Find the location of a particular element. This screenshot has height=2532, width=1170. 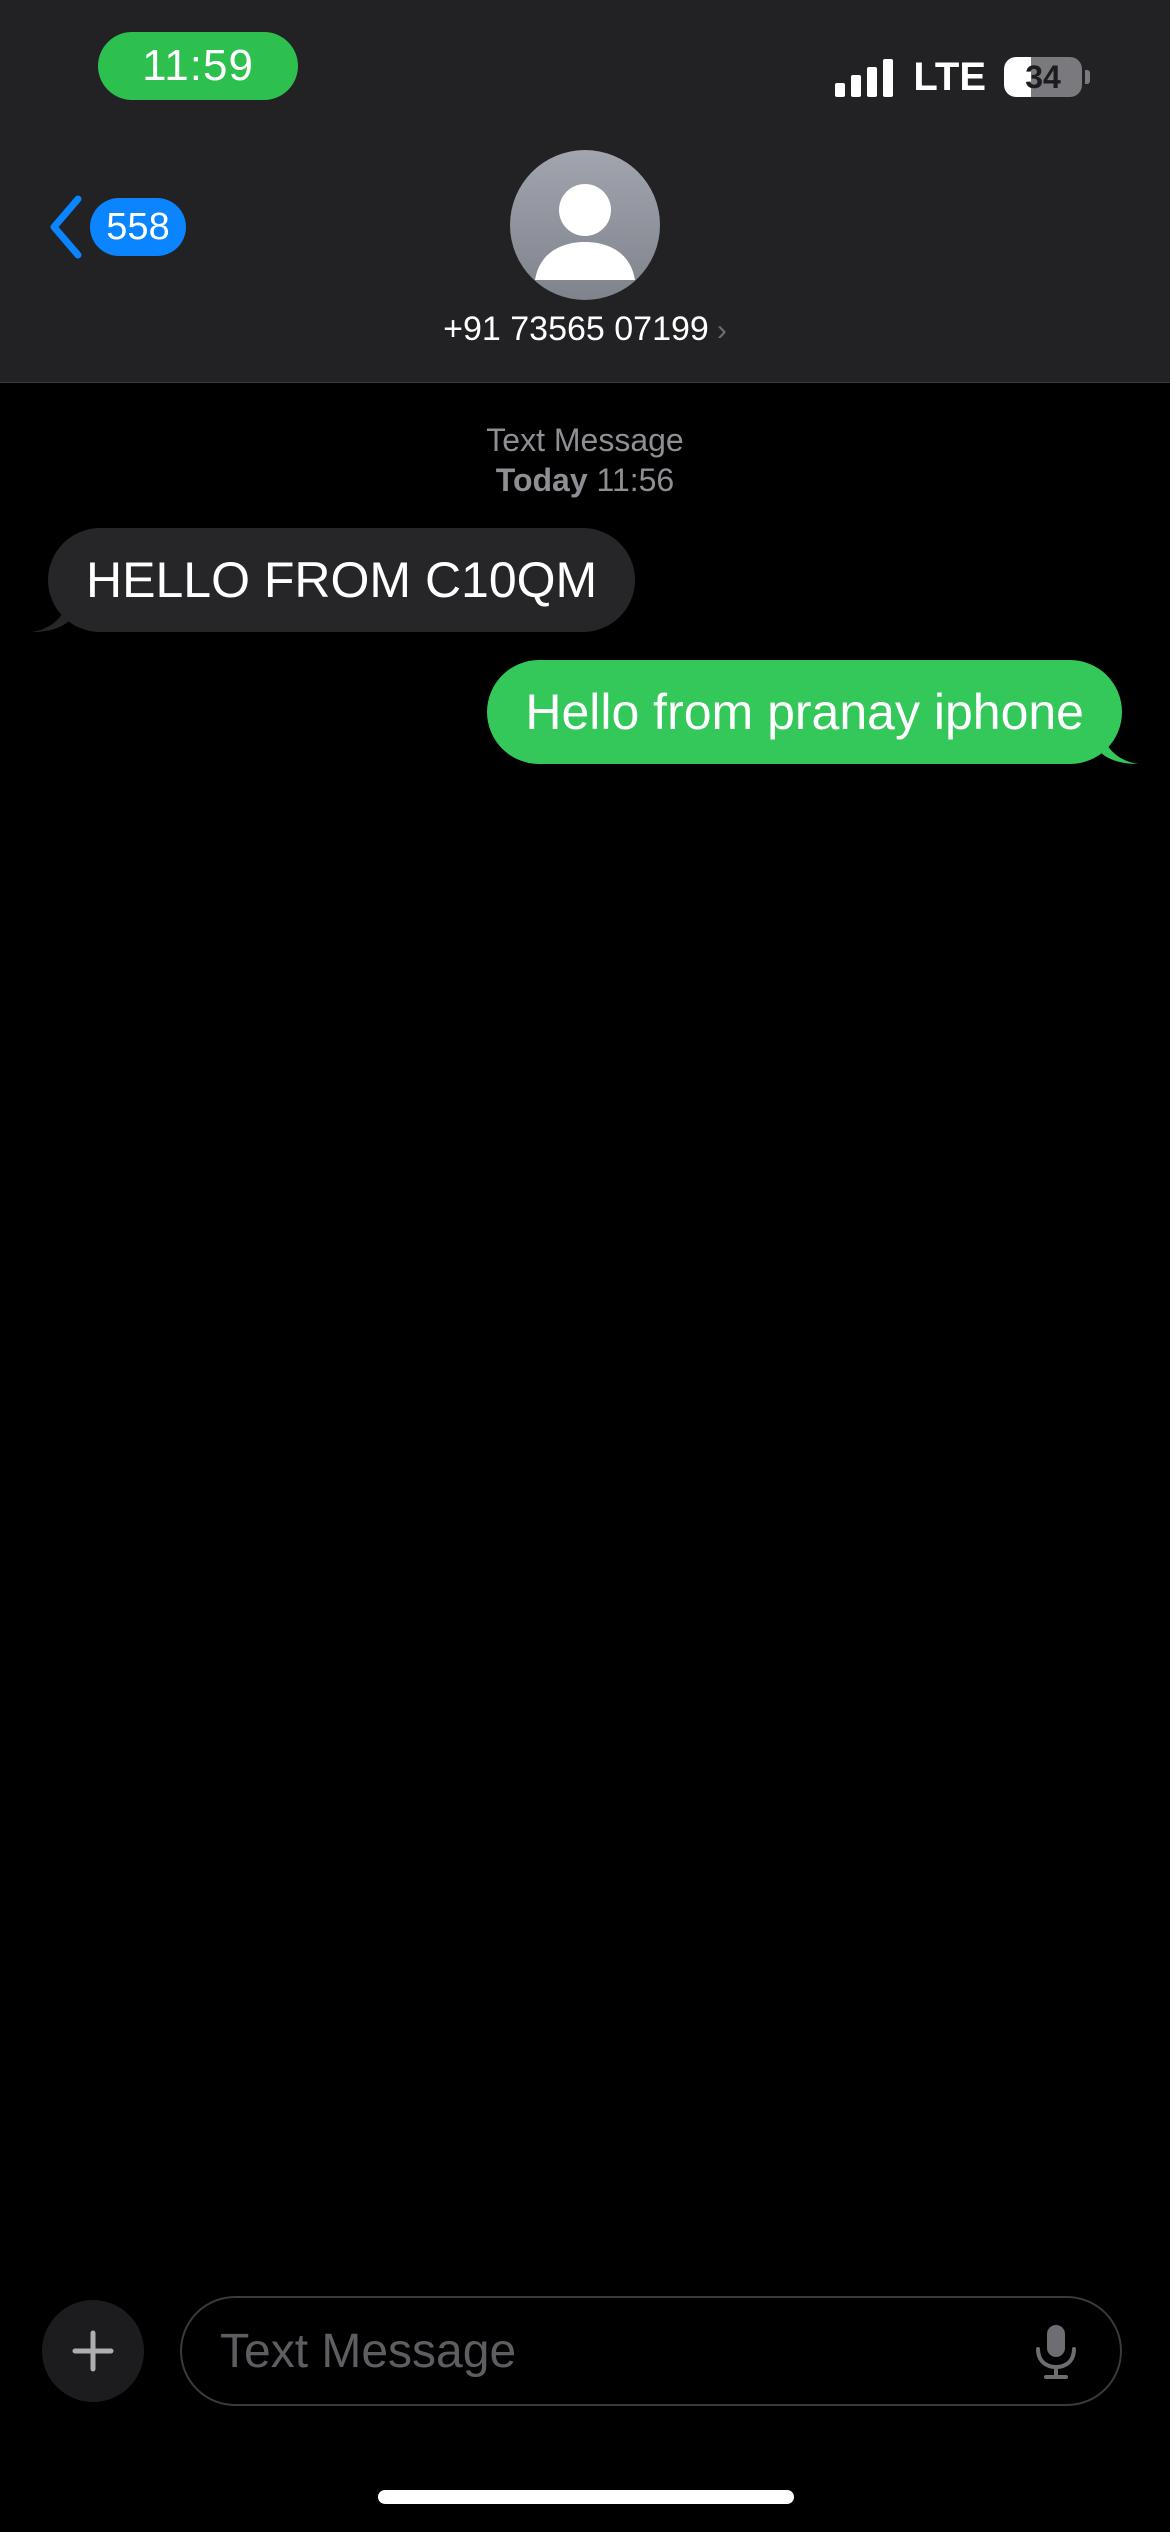

apps-plus-button is located at coordinates (93, 2351).